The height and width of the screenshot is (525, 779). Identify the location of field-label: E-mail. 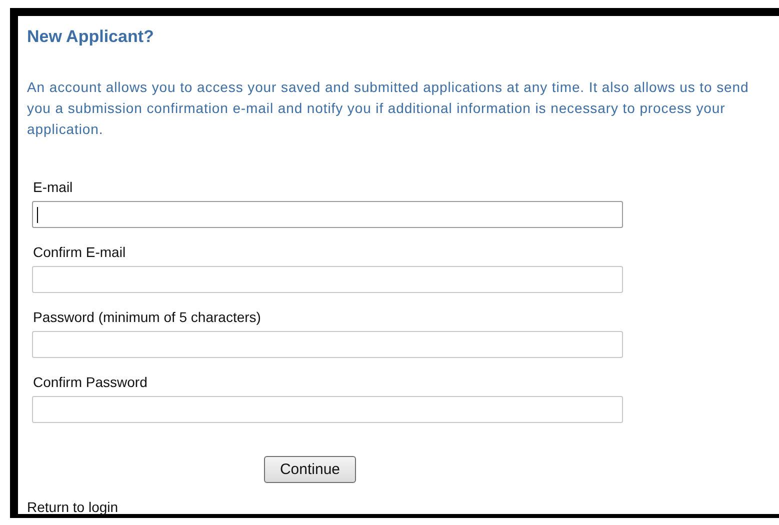
(53, 187).